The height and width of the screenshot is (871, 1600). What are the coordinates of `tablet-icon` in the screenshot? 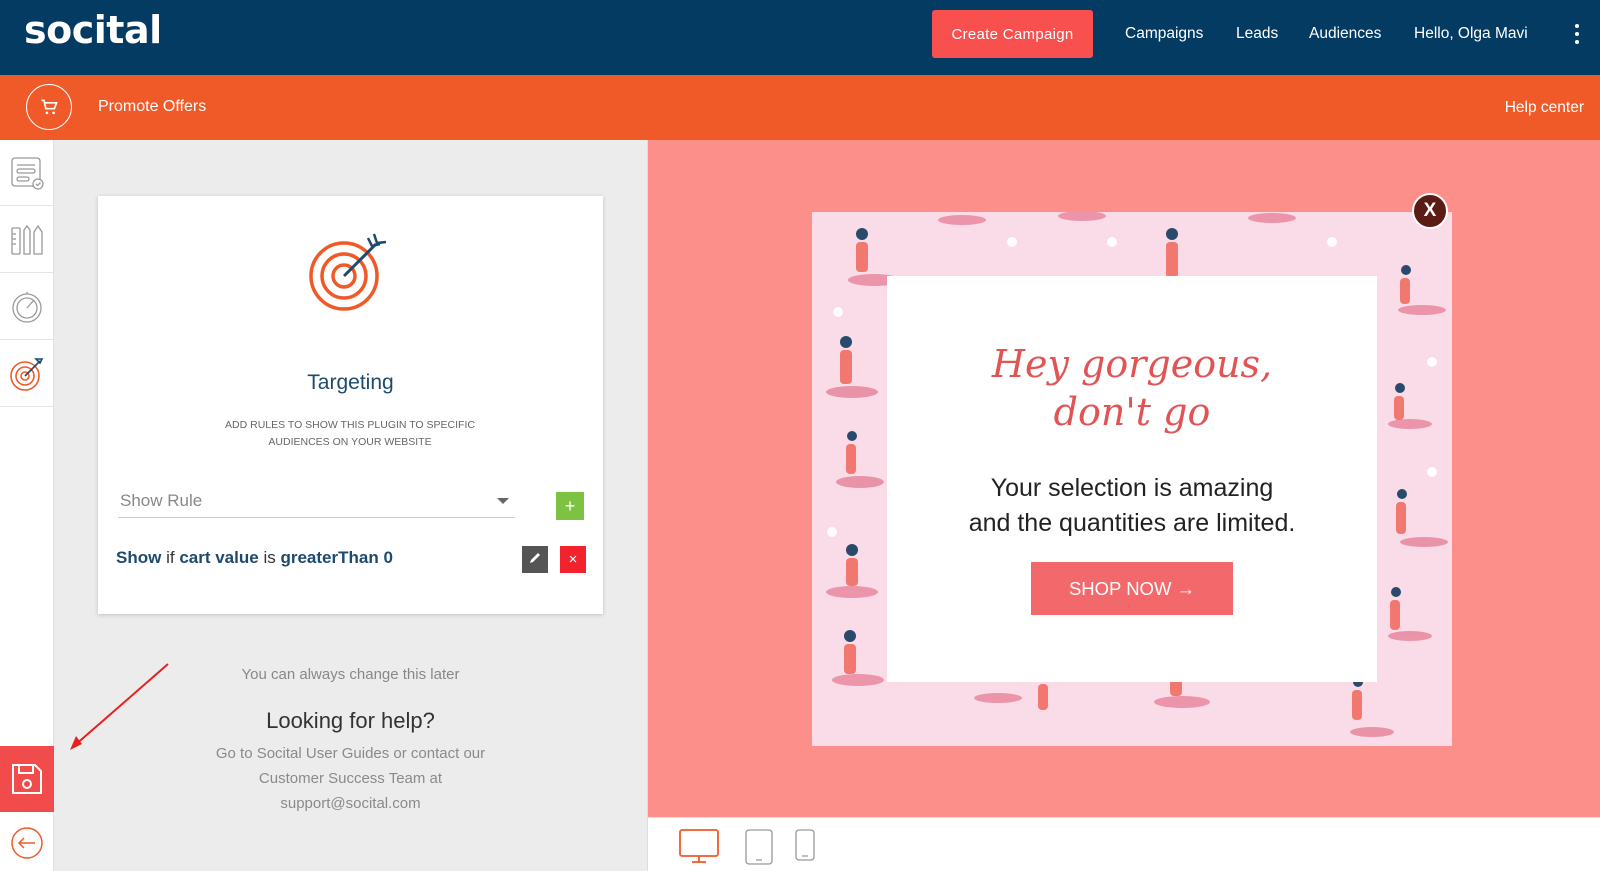 It's located at (759, 847).